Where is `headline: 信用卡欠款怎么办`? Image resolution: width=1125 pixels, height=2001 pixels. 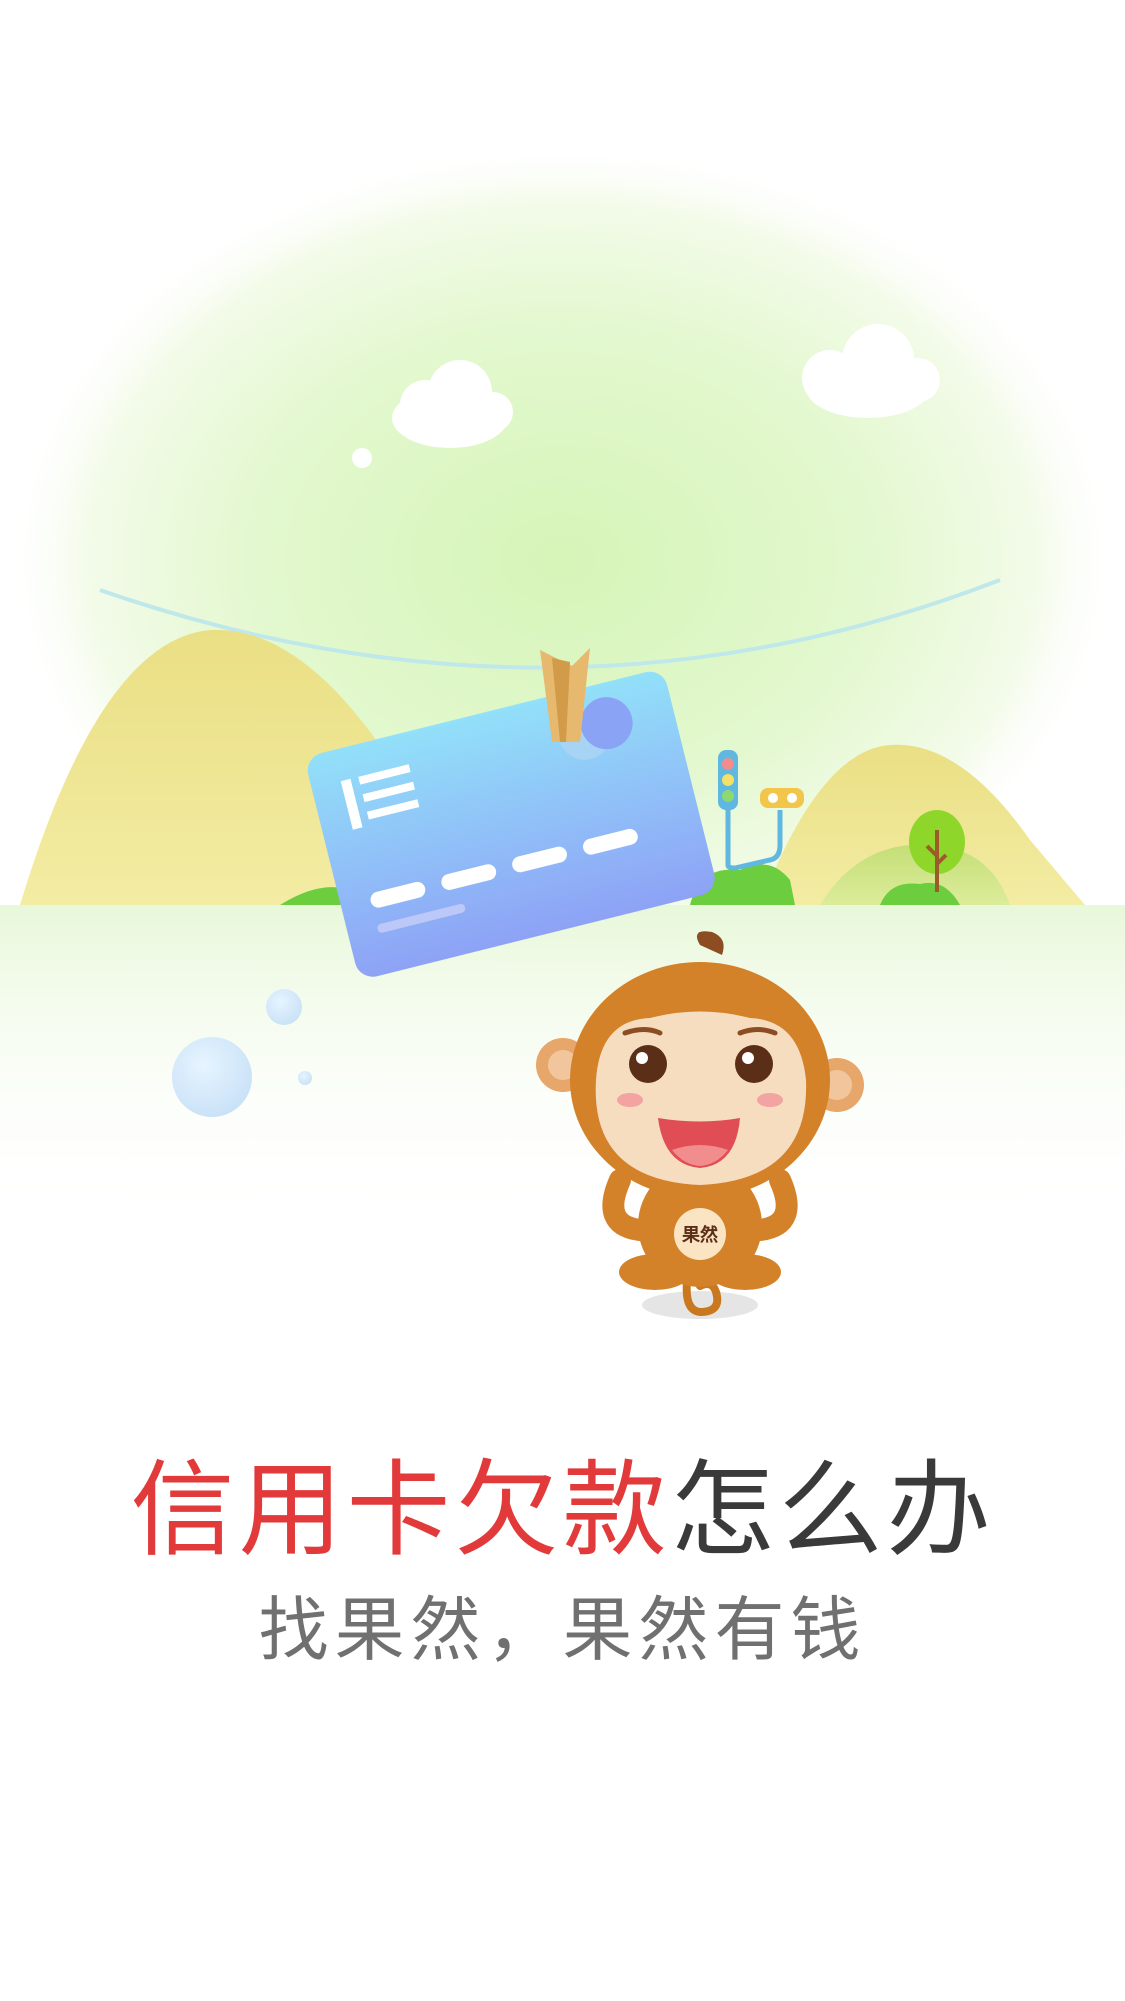
headline: 信用卡欠款怎么办 is located at coordinates (562, 1510).